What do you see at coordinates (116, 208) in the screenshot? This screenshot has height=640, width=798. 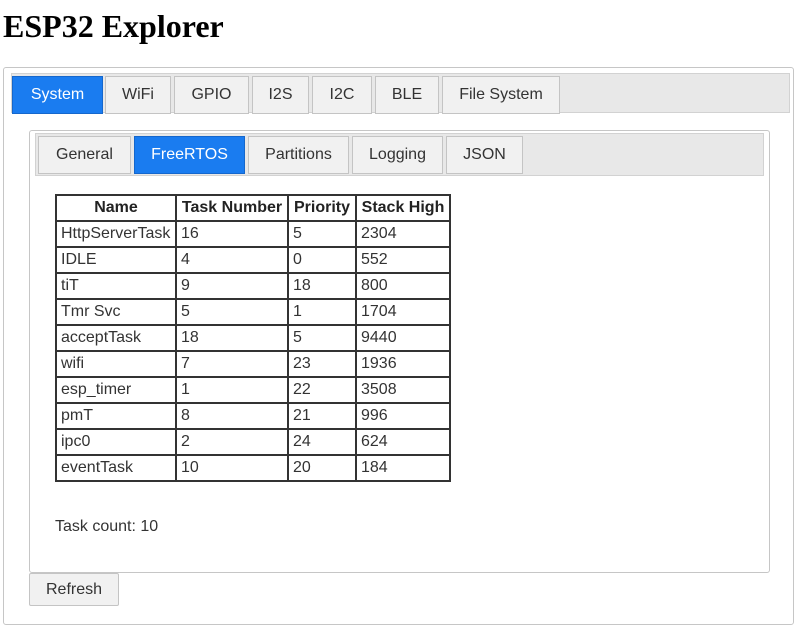 I see `header-name: Name` at bounding box center [116, 208].